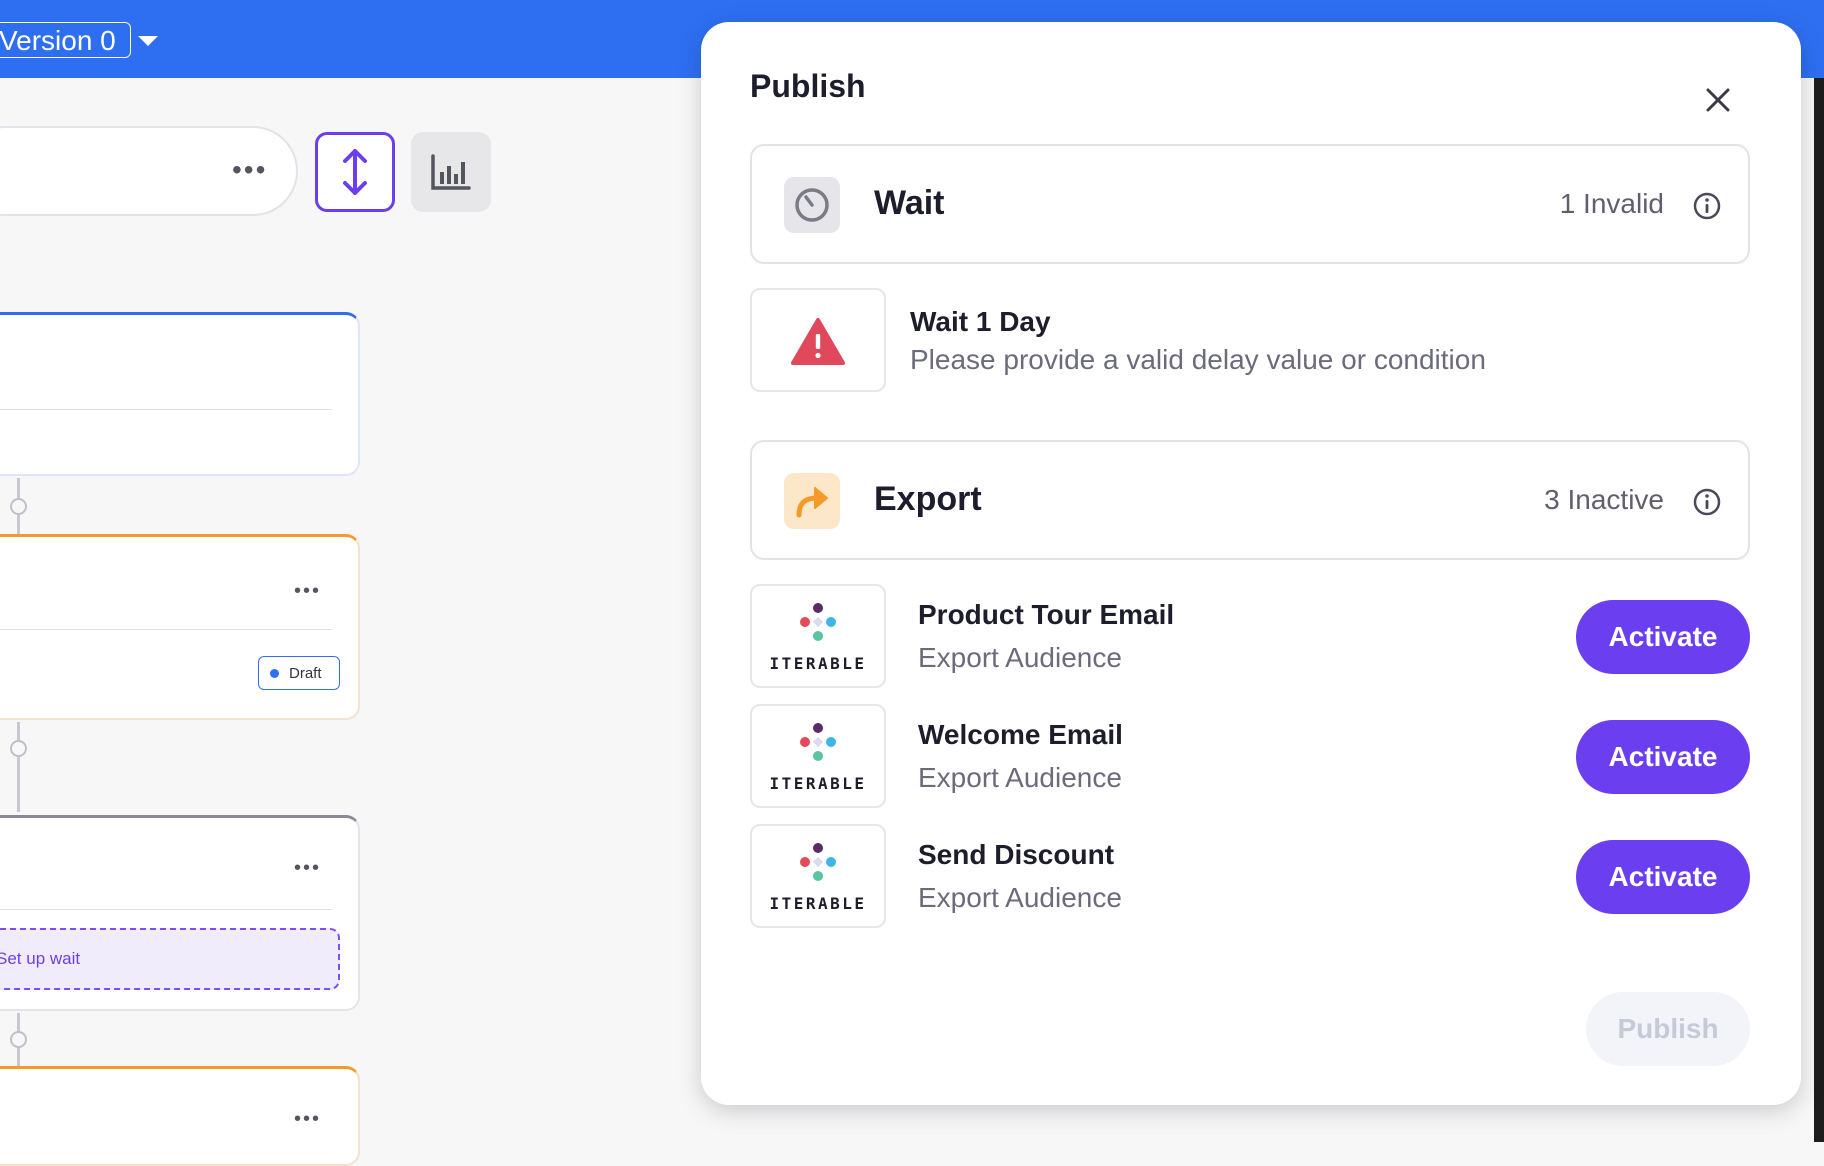  Describe the element at coordinates (1020, 734) in the screenshot. I see `export-item-title: Welcome Email` at that location.